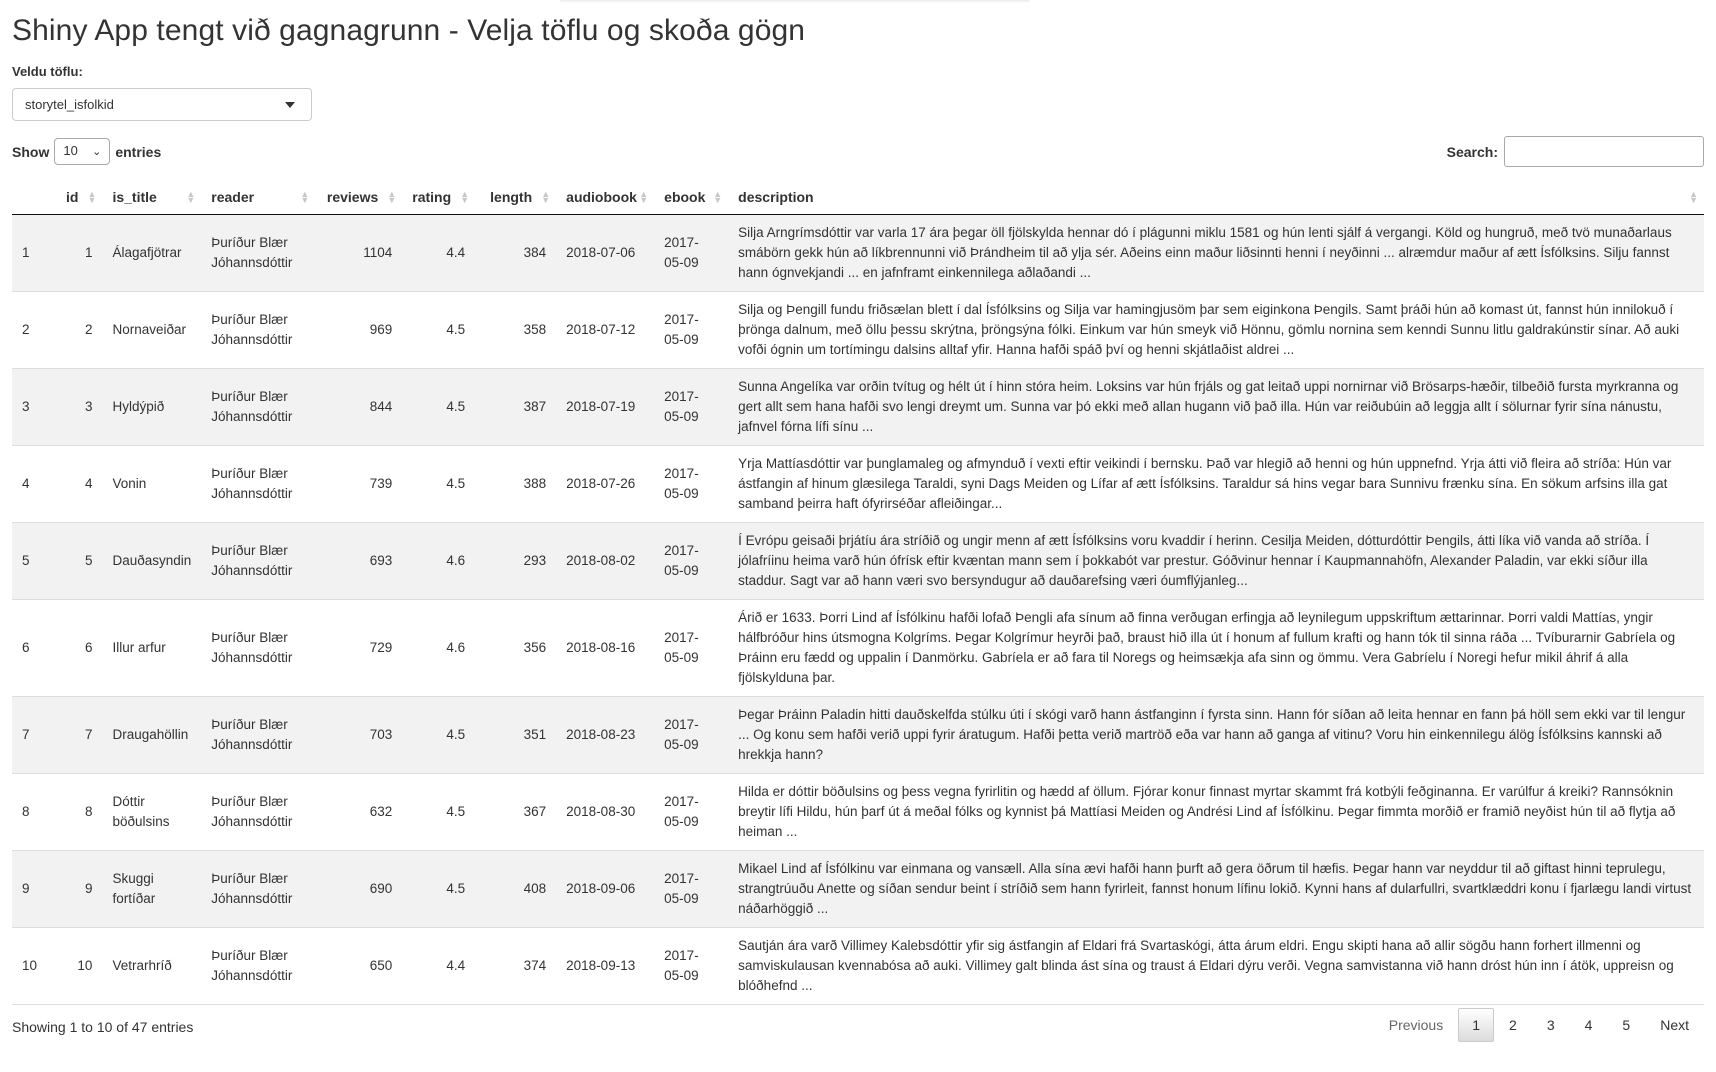 The image size is (1716, 1072). Describe the element at coordinates (152, 560) in the screenshot. I see `title-cell: Dauðasyndin` at that location.